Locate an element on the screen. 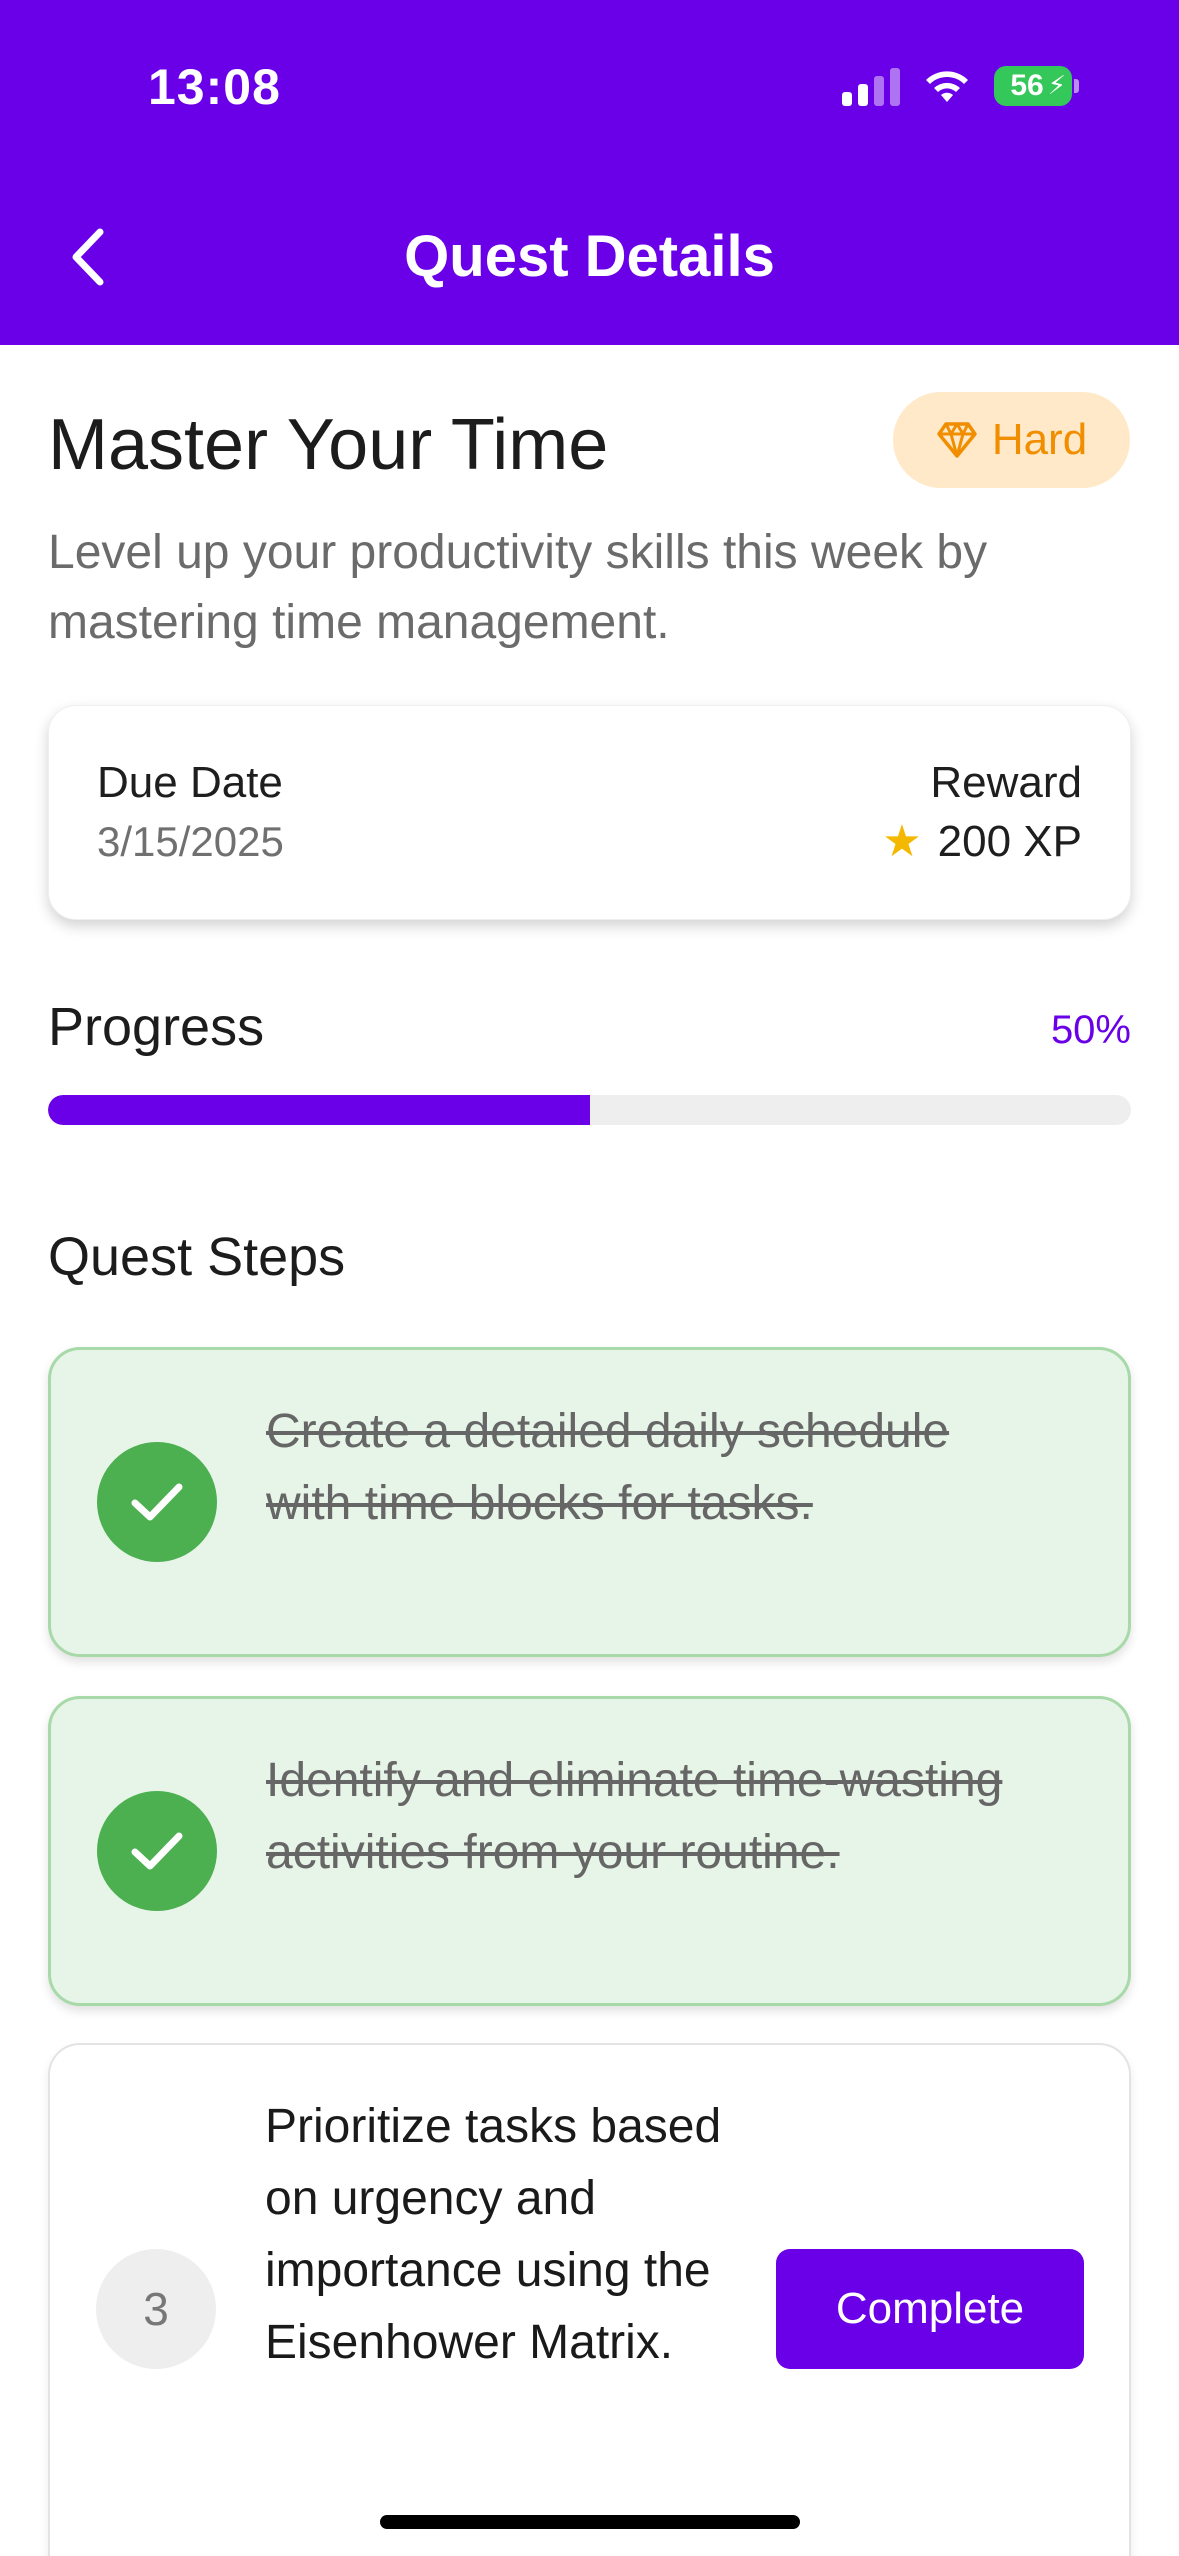  charging-bolt-icon: ⚡ is located at coordinates (1056, 85).